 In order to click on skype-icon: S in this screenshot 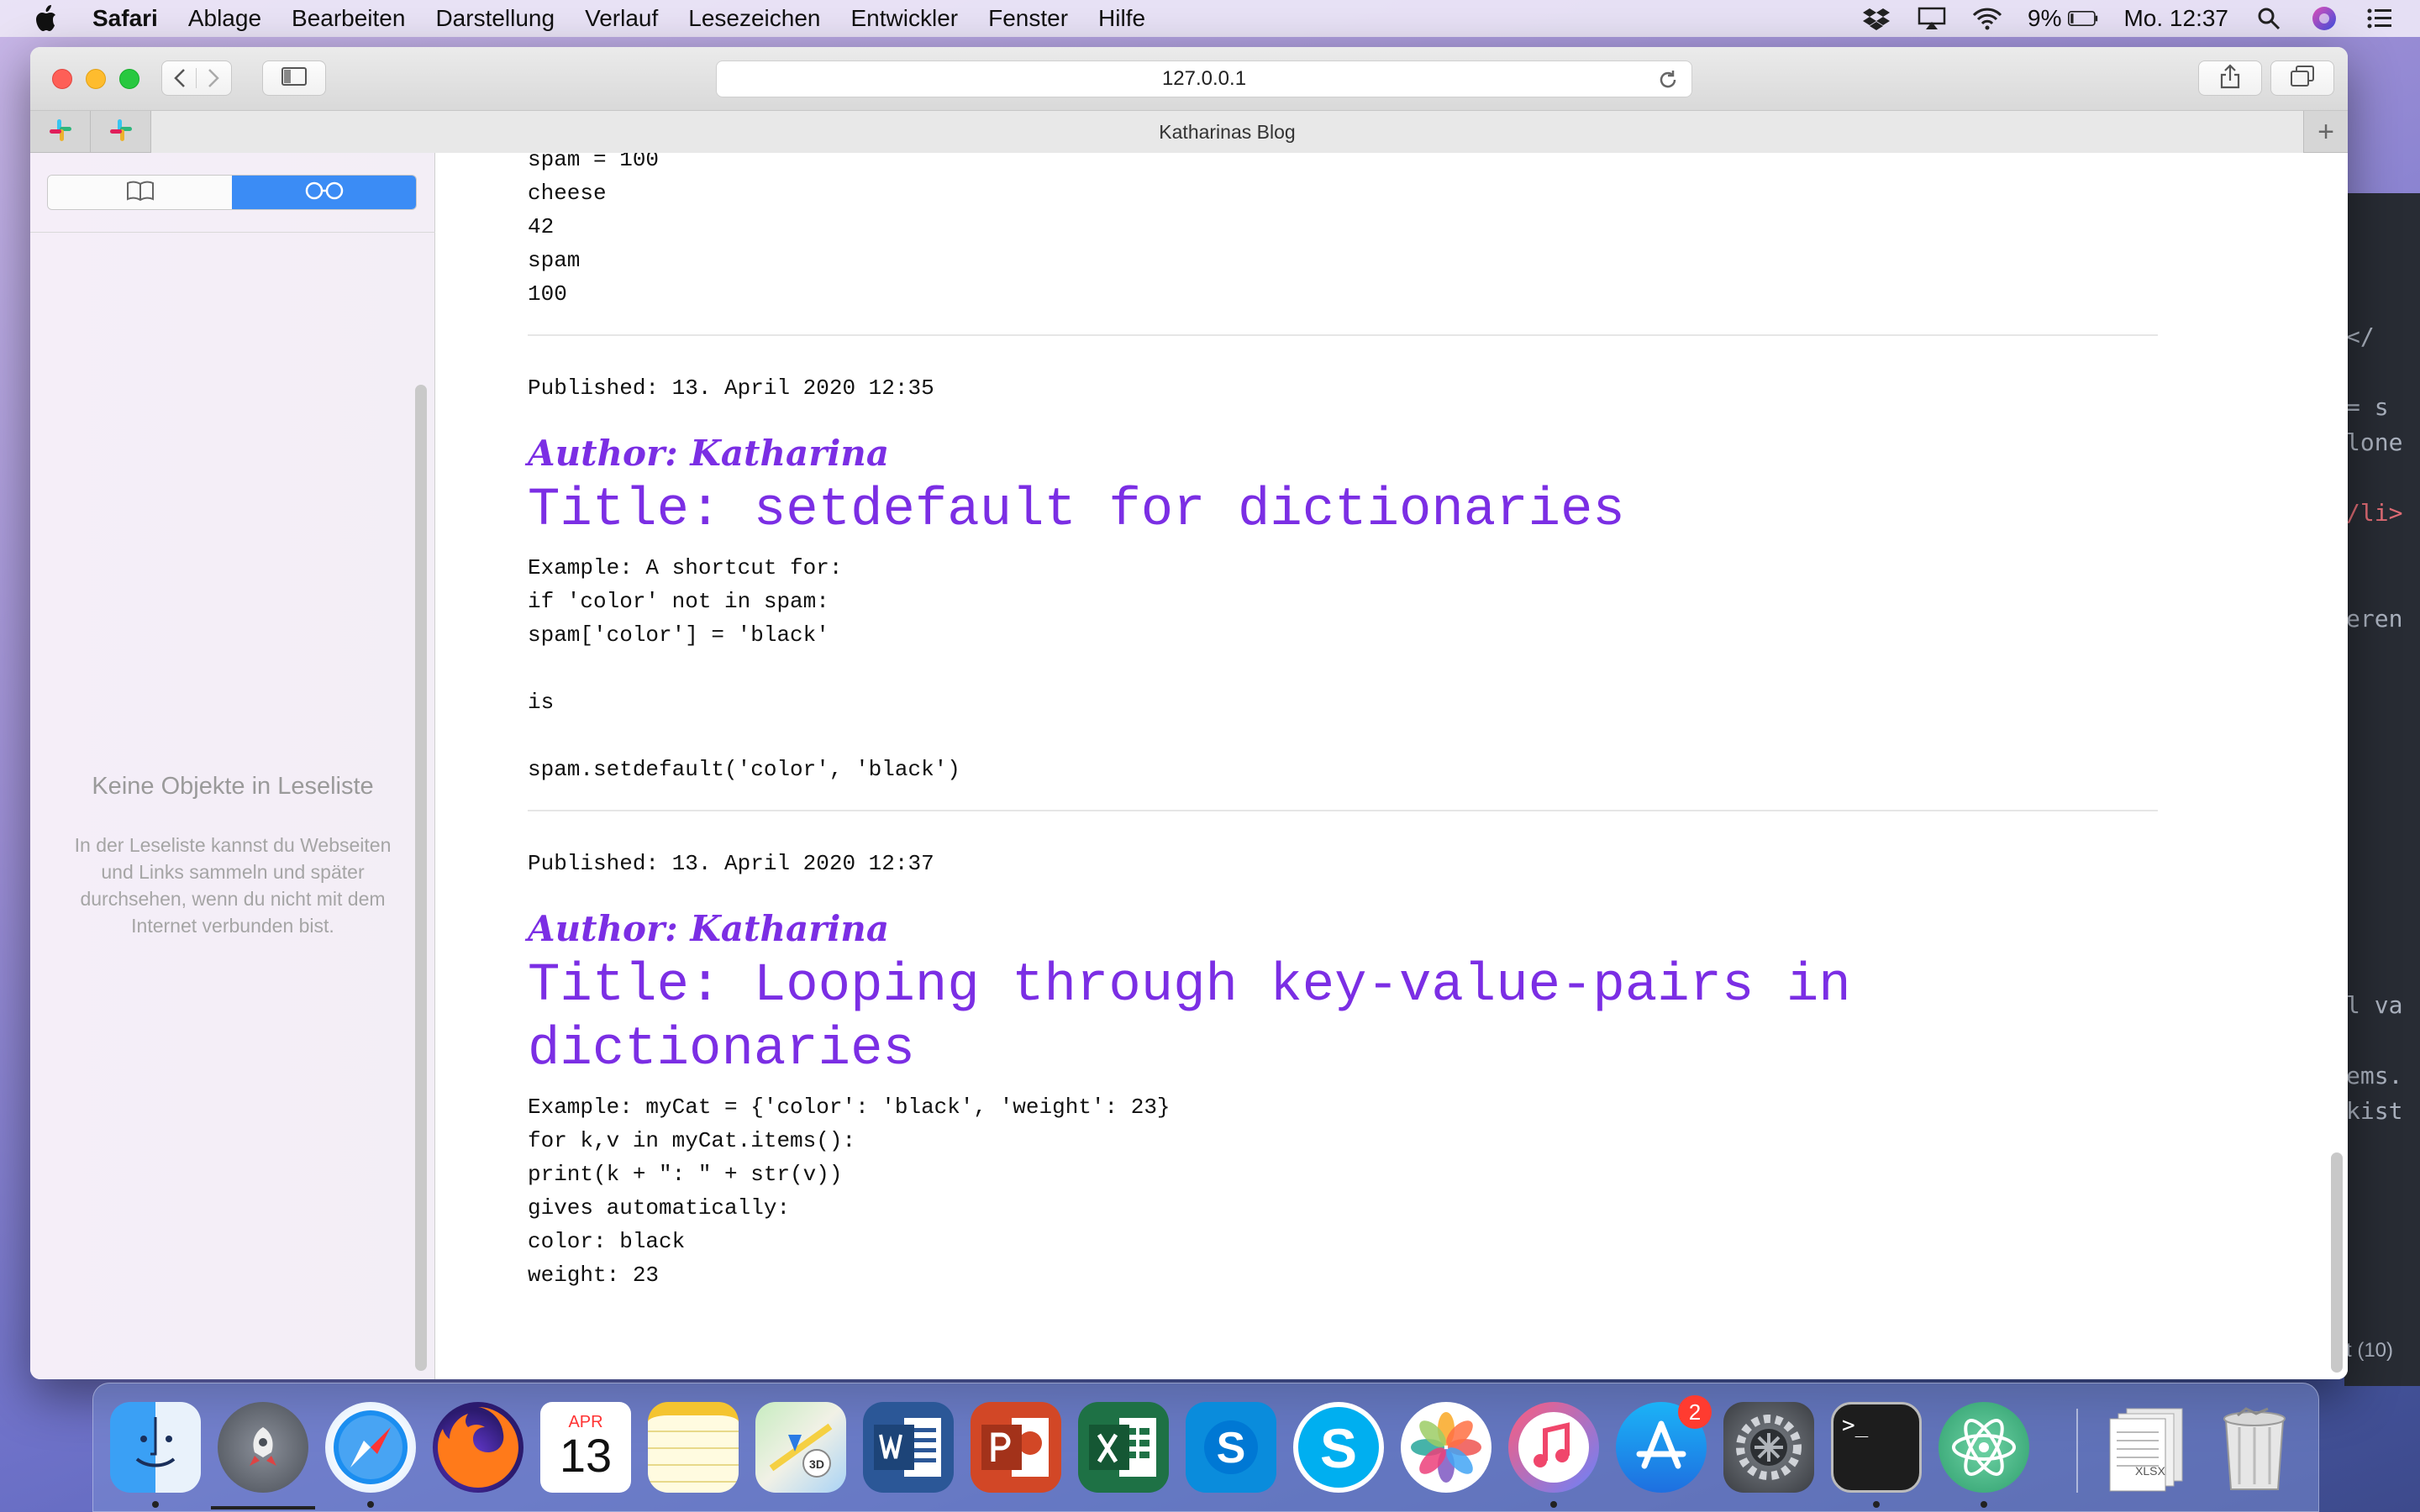, I will do `click(1338, 1447)`.